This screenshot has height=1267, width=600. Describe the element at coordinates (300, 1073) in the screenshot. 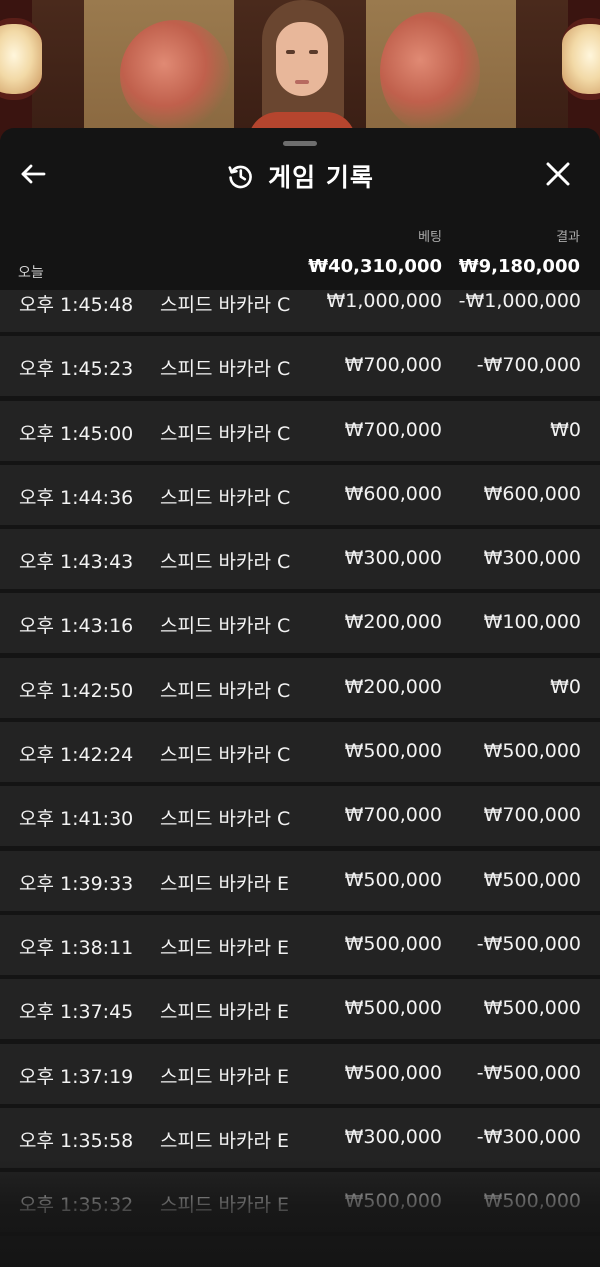

I see `history-row: 오후 1:37:19 스피드 바카라 E ₩500,000 -₩500,000` at that location.